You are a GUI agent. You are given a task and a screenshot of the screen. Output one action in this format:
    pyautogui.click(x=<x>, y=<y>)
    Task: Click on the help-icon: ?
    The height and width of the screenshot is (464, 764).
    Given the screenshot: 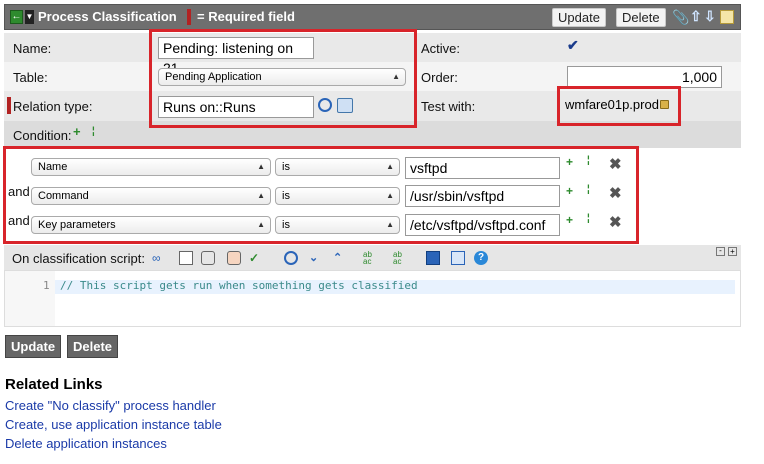 What is the action you would take?
    pyautogui.click(x=481, y=258)
    